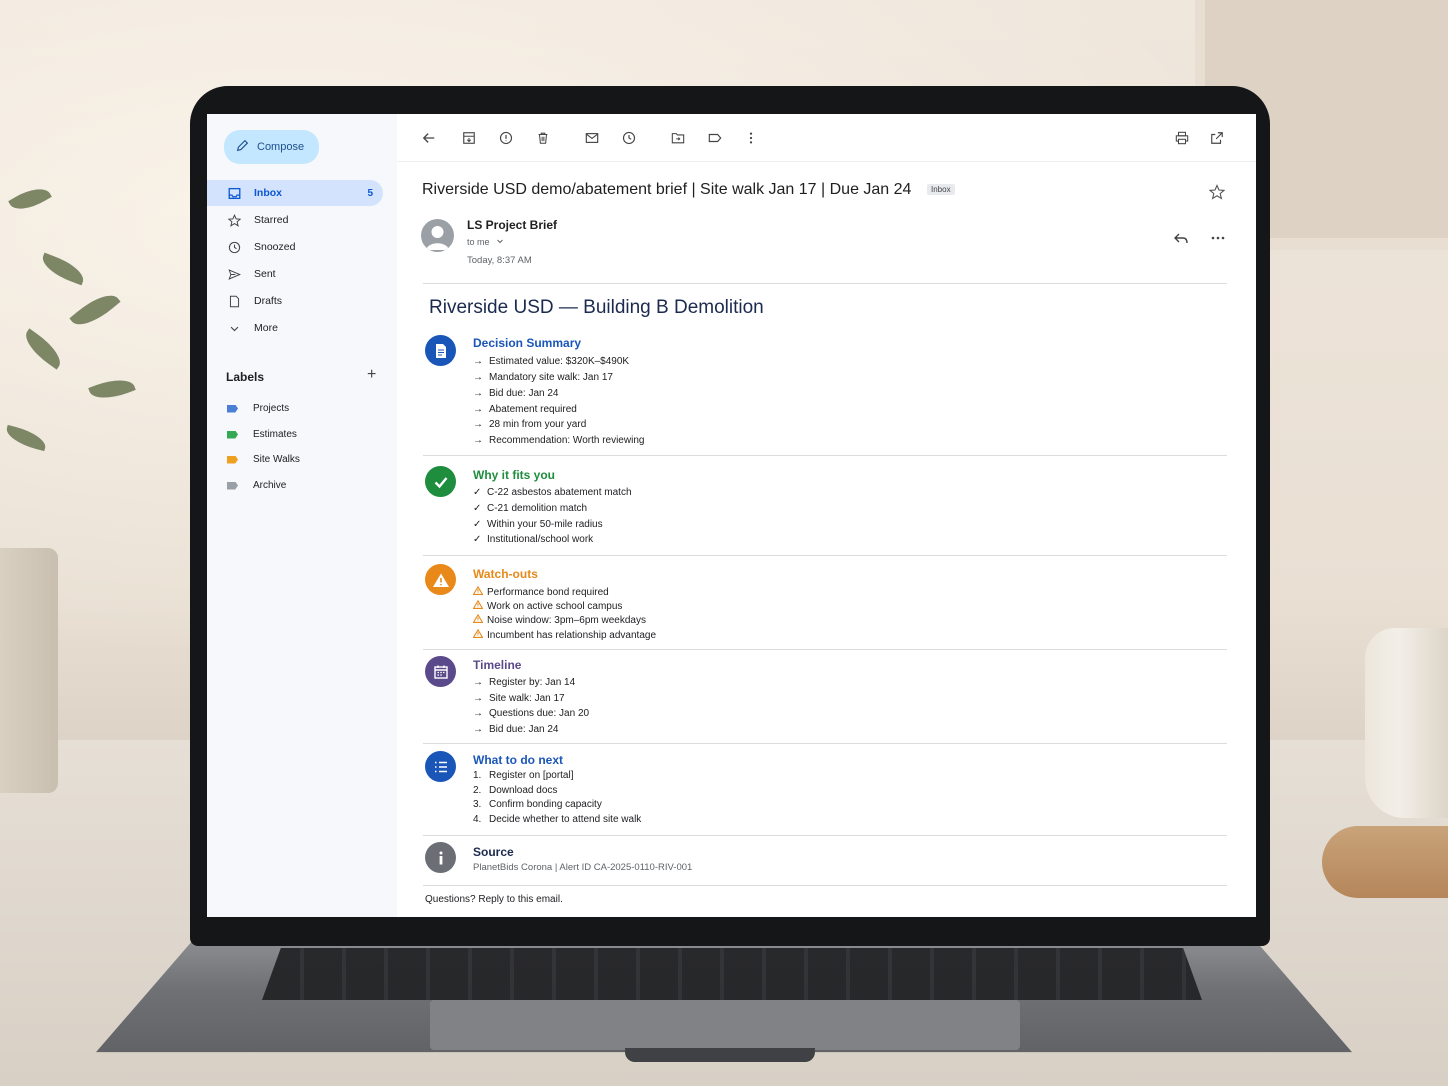 Image resolution: width=1448 pixels, height=1086 pixels. What do you see at coordinates (266, 328) in the screenshot?
I see `sidebar-item-label: More` at bounding box center [266, 328].